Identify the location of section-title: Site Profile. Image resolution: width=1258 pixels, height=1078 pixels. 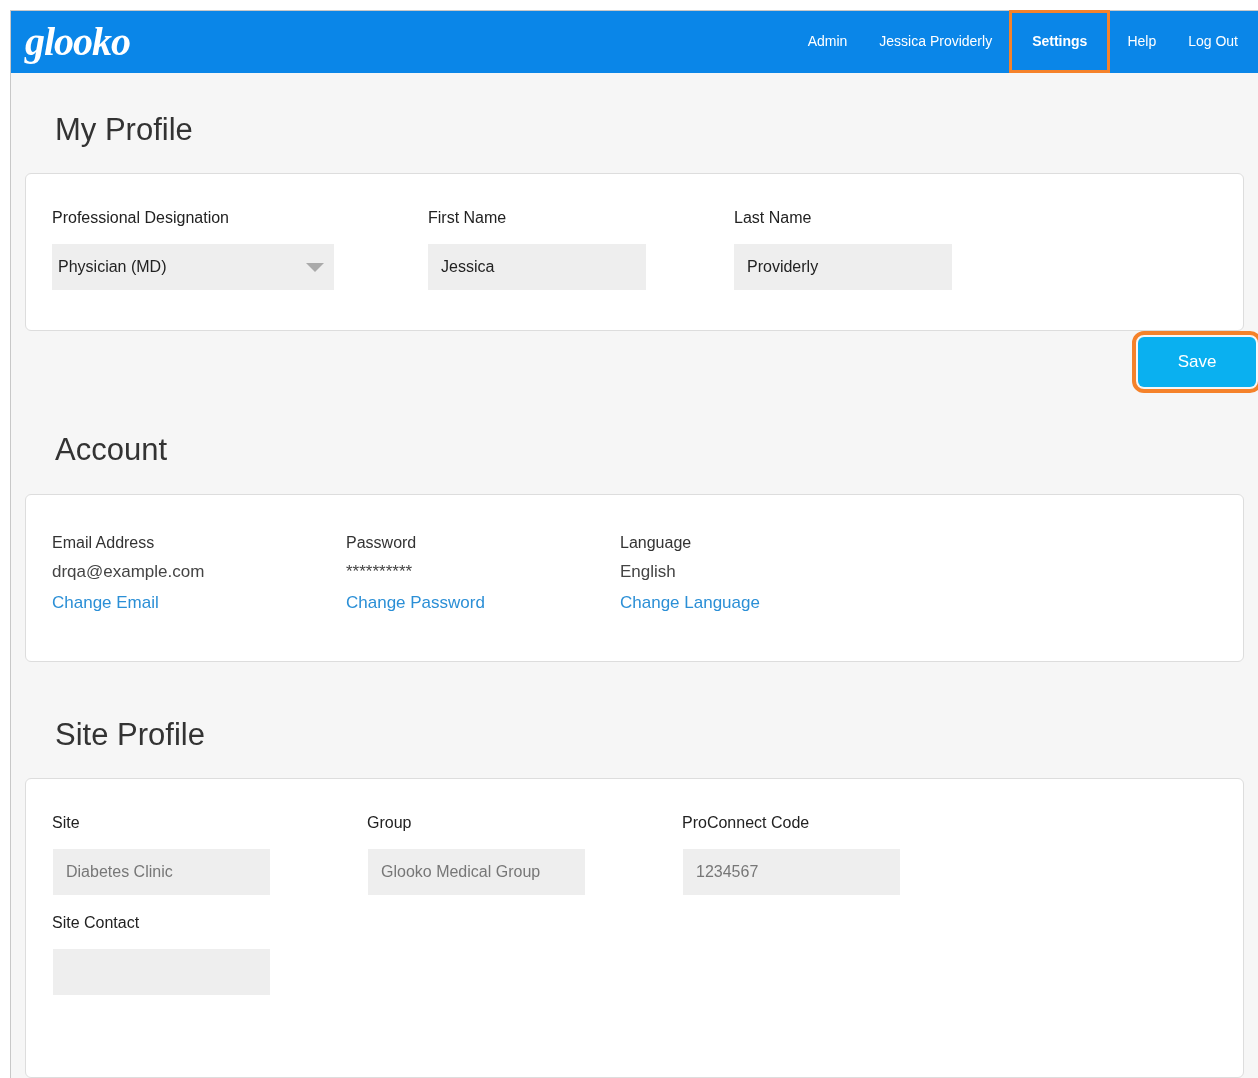
(130, 734).